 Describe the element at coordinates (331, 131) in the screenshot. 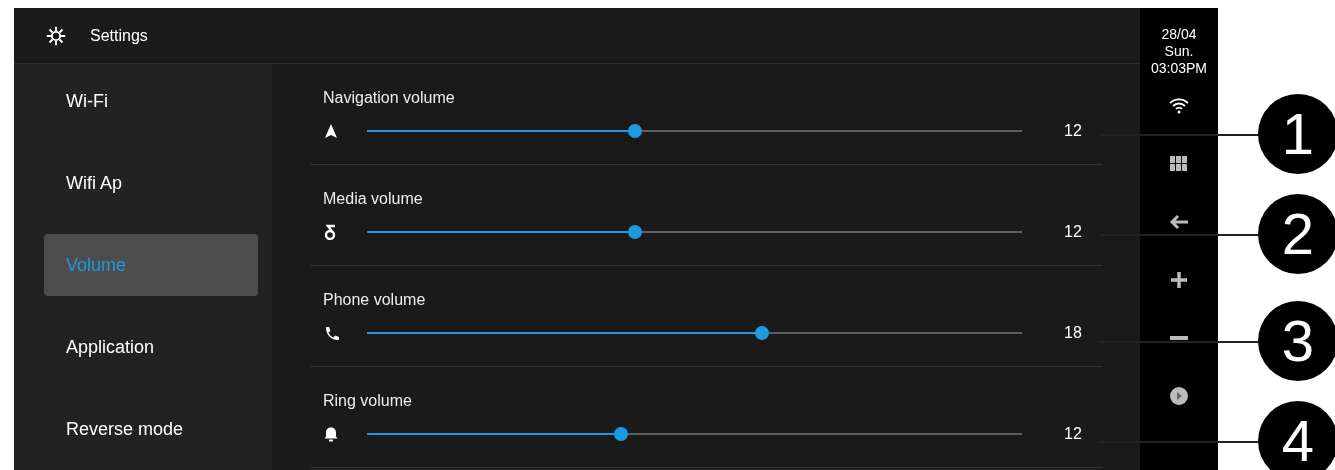

I see `navigation-arrow-icon` at that location.